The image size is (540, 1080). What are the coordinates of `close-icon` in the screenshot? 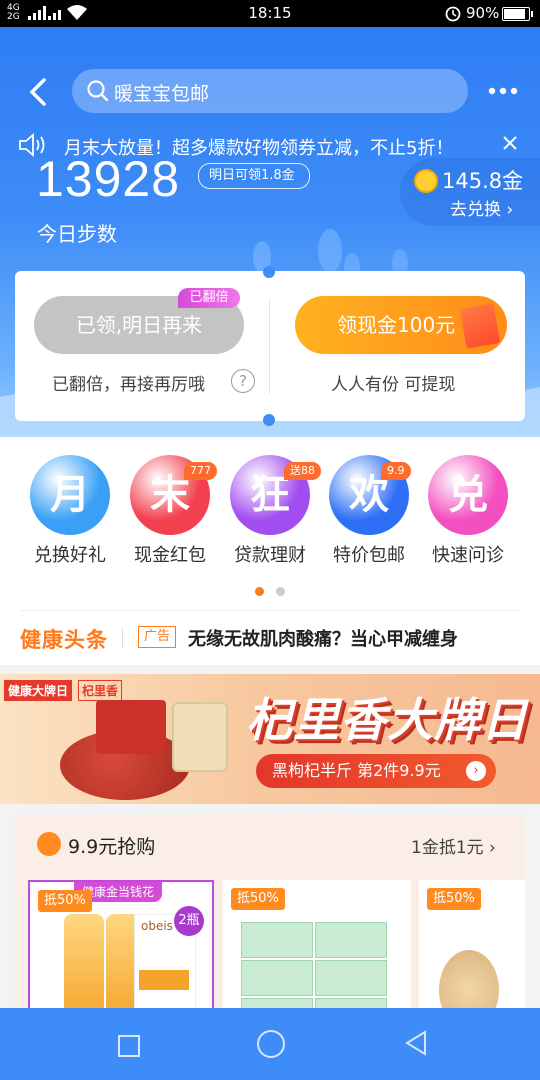 It's located at (510, 143).